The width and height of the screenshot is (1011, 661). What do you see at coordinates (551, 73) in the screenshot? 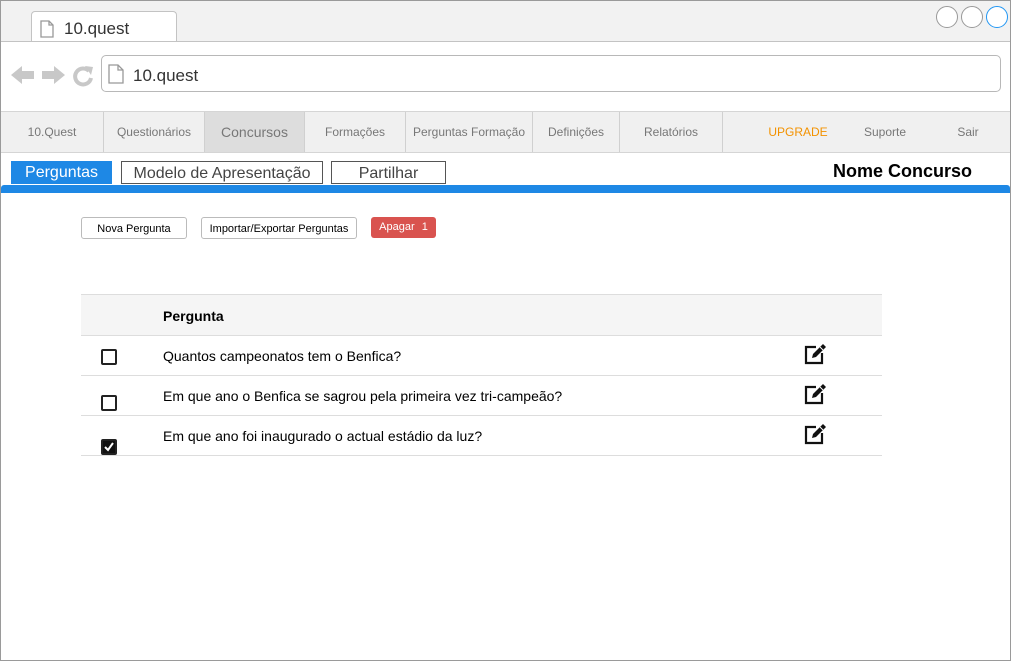
I see `address-bar: 10.quest` at bounding box center [551, 73].